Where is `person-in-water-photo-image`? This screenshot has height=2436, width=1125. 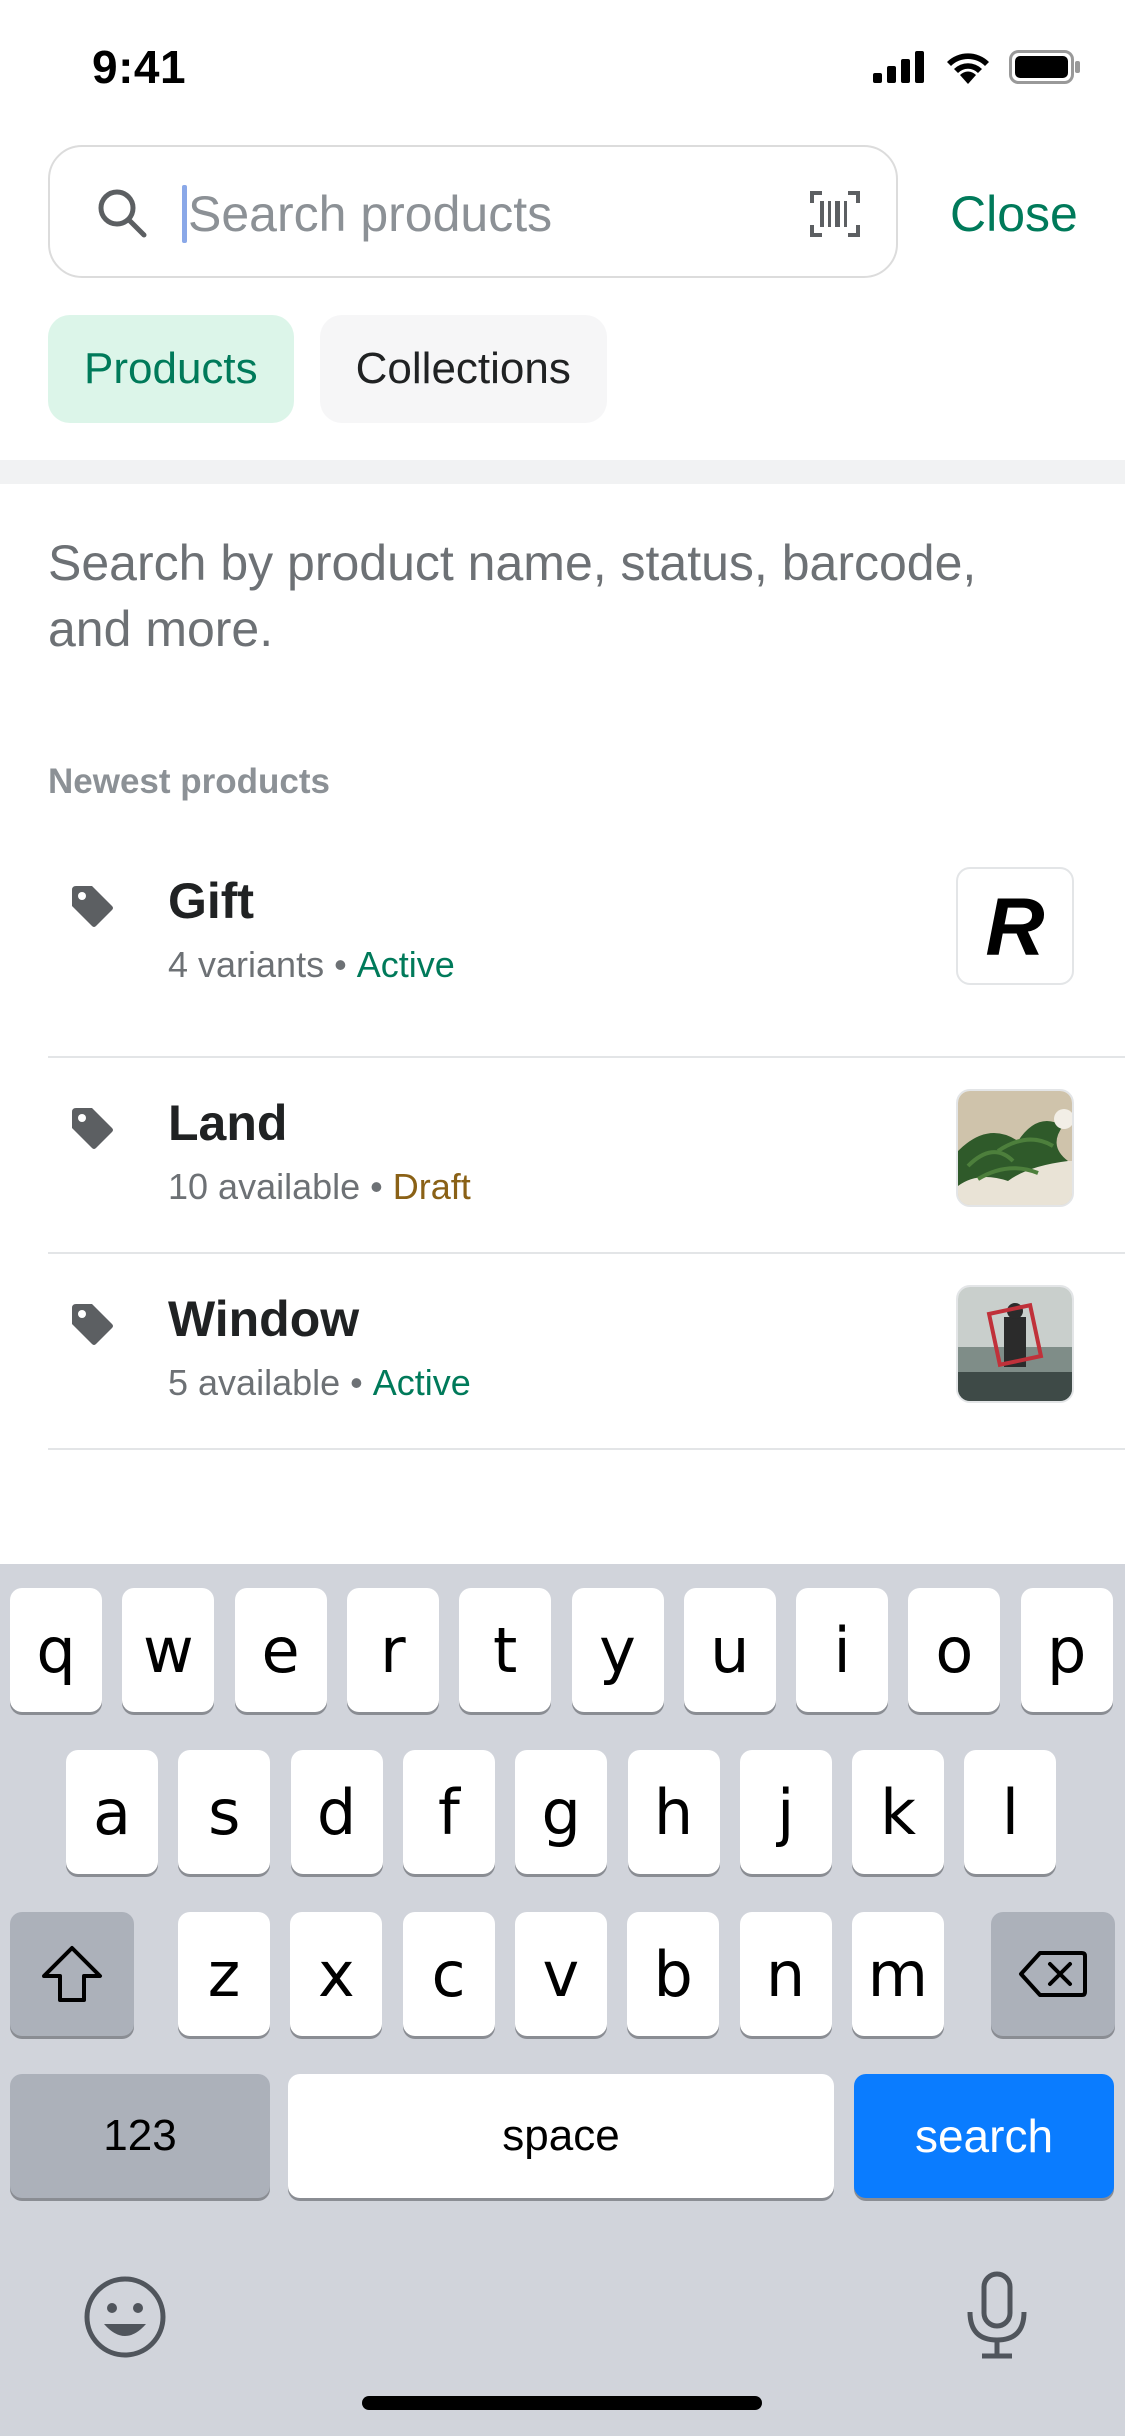
person-in-water-photo-image is located at coordinates (1015, 1344).